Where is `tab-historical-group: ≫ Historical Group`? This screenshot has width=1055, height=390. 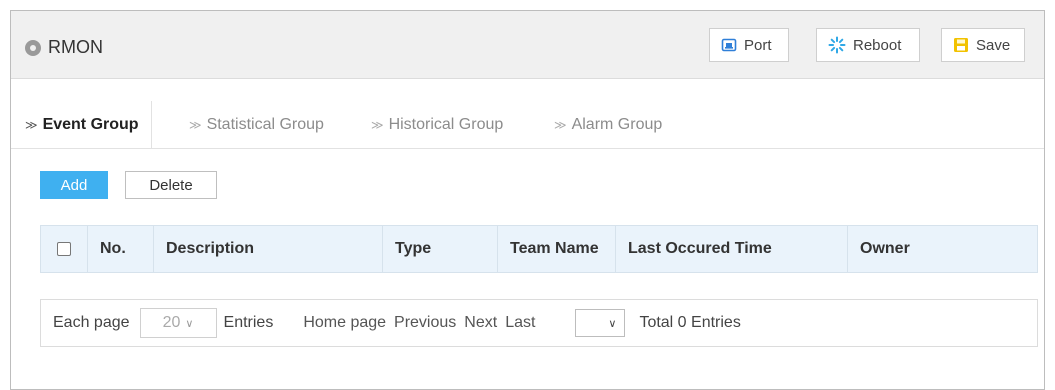
tab-historical-group: ≫ Historical Group is located at coordinates (437, 125).